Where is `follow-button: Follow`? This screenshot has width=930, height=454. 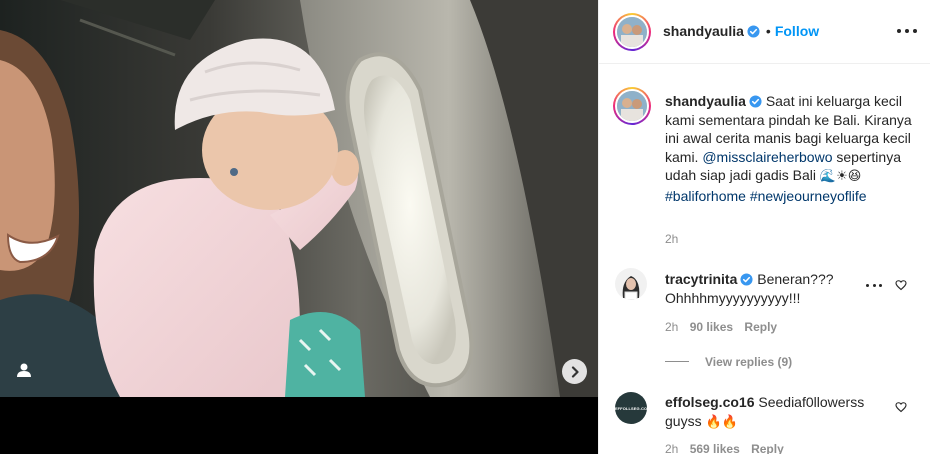 follow-button: Follow is located at coordinates (797, 31).